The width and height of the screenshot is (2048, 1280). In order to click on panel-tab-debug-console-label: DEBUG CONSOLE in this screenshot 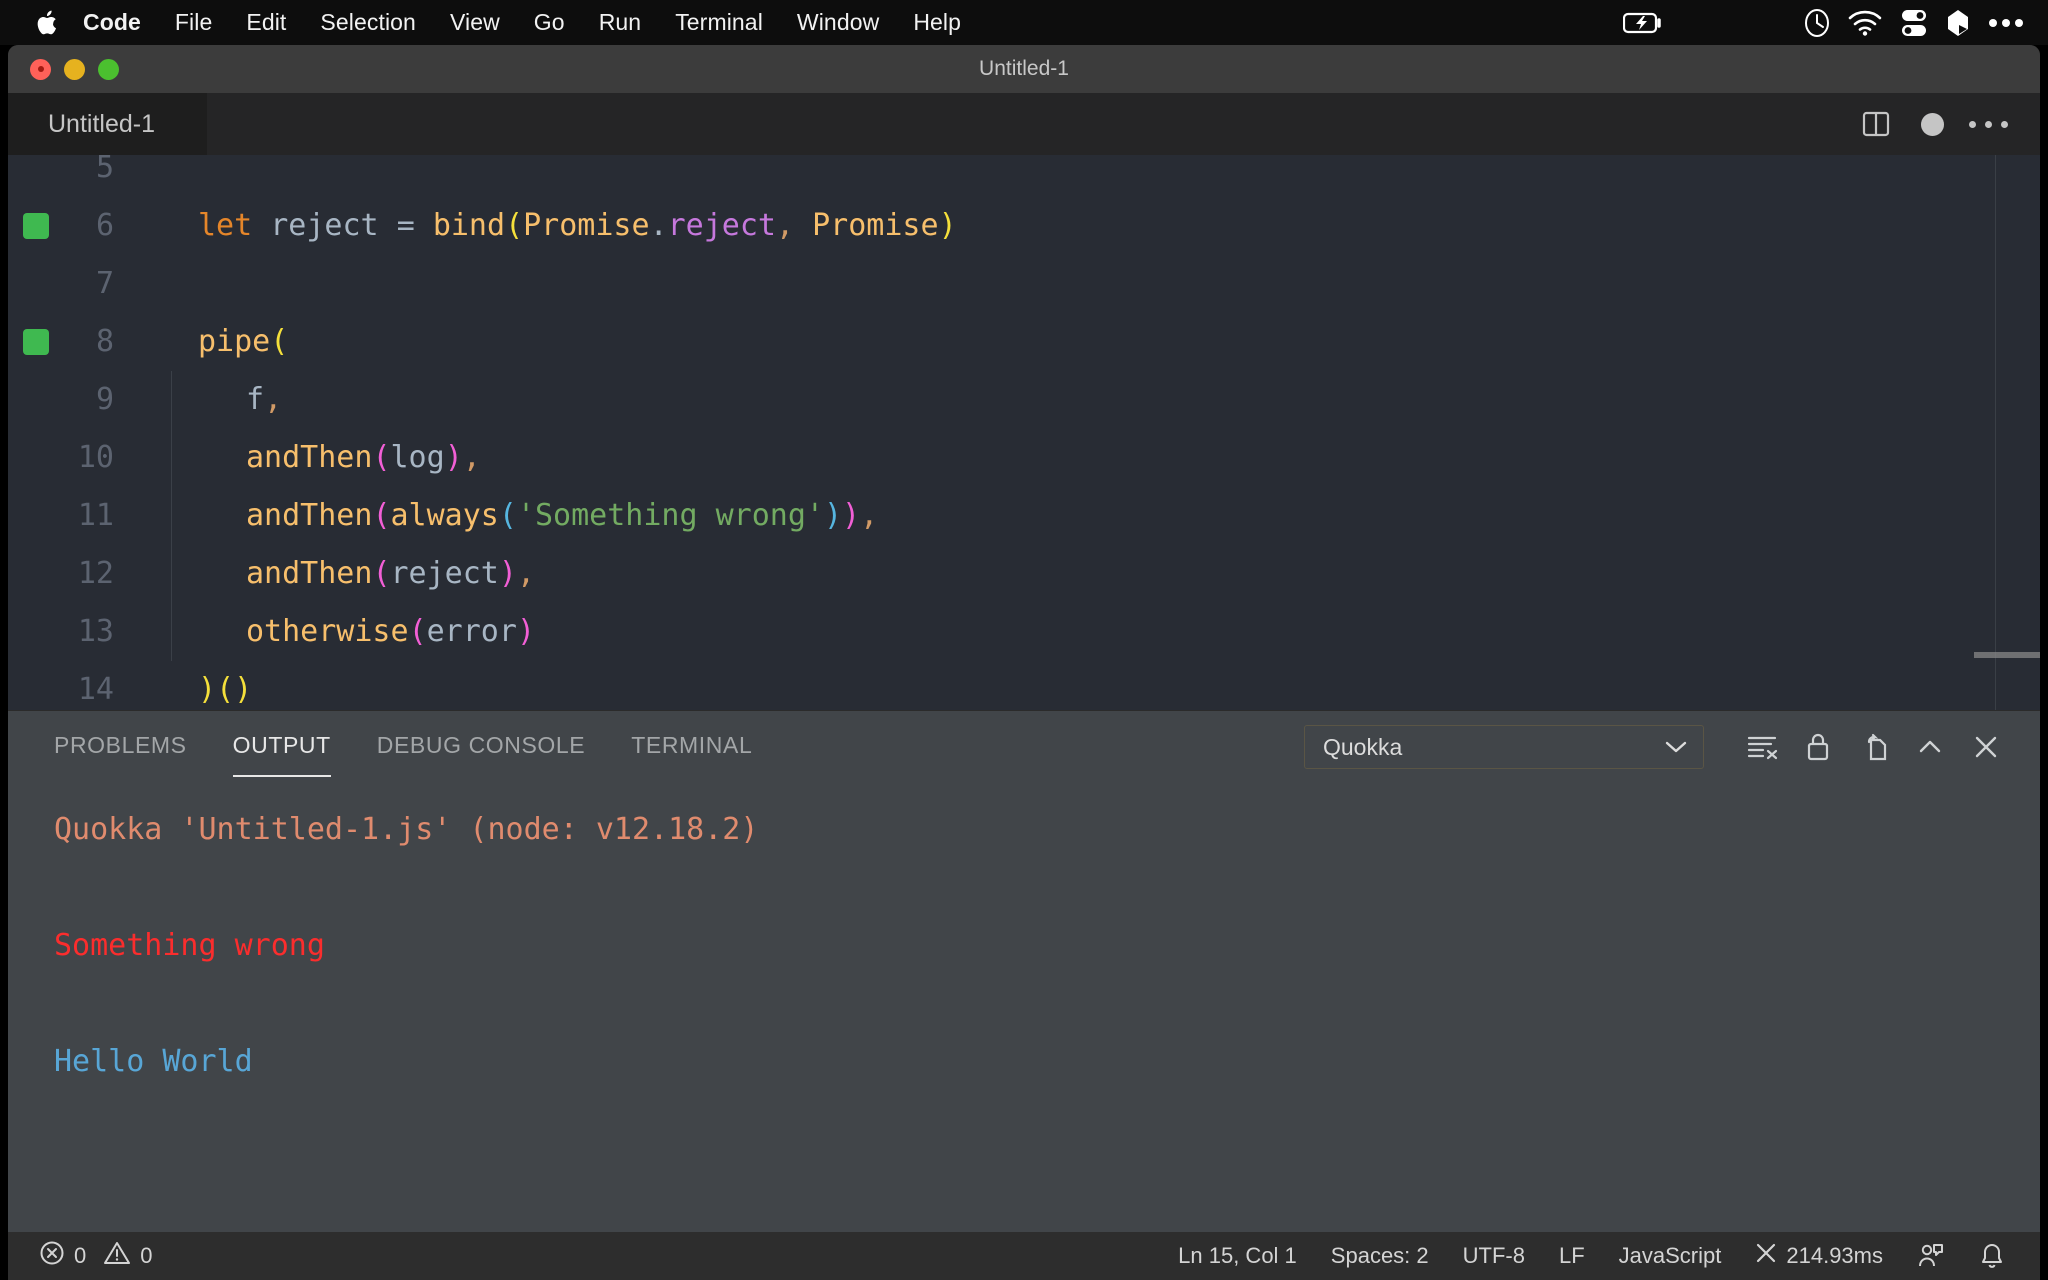, I will do `click(481, 744)`.